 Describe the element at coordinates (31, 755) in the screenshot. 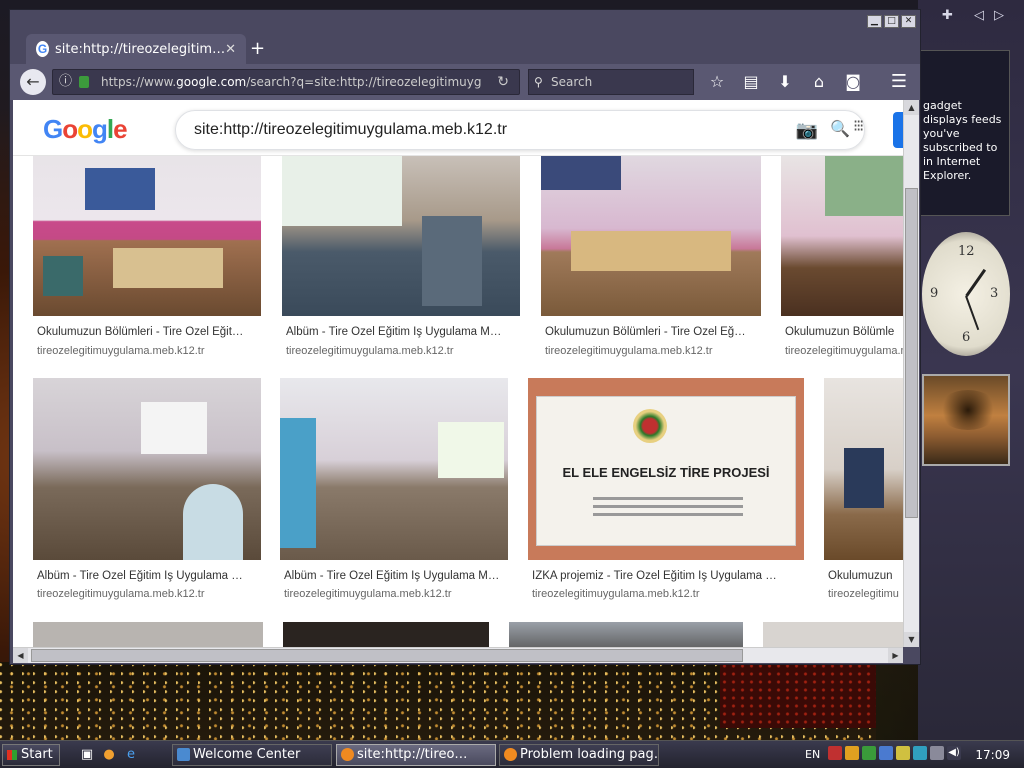

I see `start-button: Start` at that location.